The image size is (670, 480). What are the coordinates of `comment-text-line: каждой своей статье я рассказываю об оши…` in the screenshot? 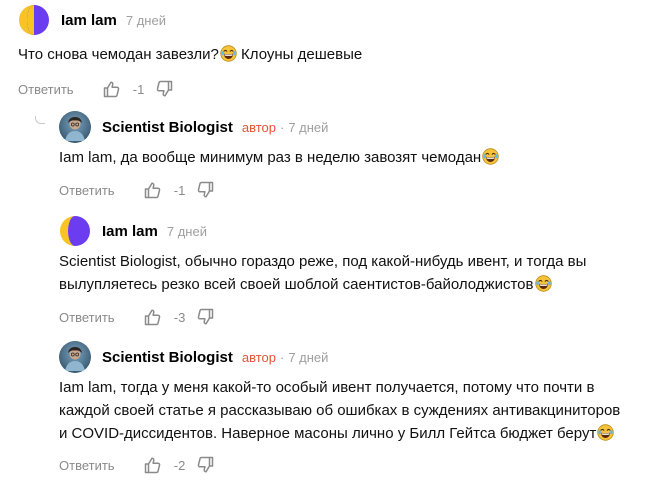 It's located at (340, 410).